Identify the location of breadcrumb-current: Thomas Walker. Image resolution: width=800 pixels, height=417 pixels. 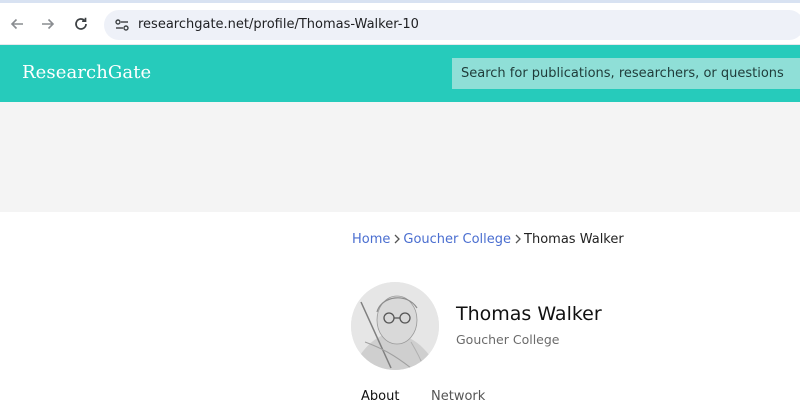
(574, 239).